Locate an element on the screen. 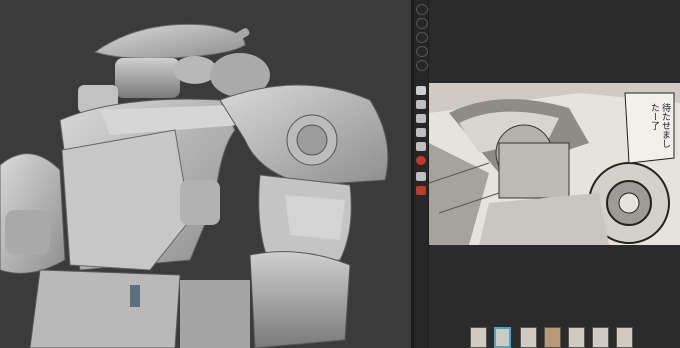 The height and width of the screenshot is (348, 680). red-square-icon is located at coordinates (421, 190).